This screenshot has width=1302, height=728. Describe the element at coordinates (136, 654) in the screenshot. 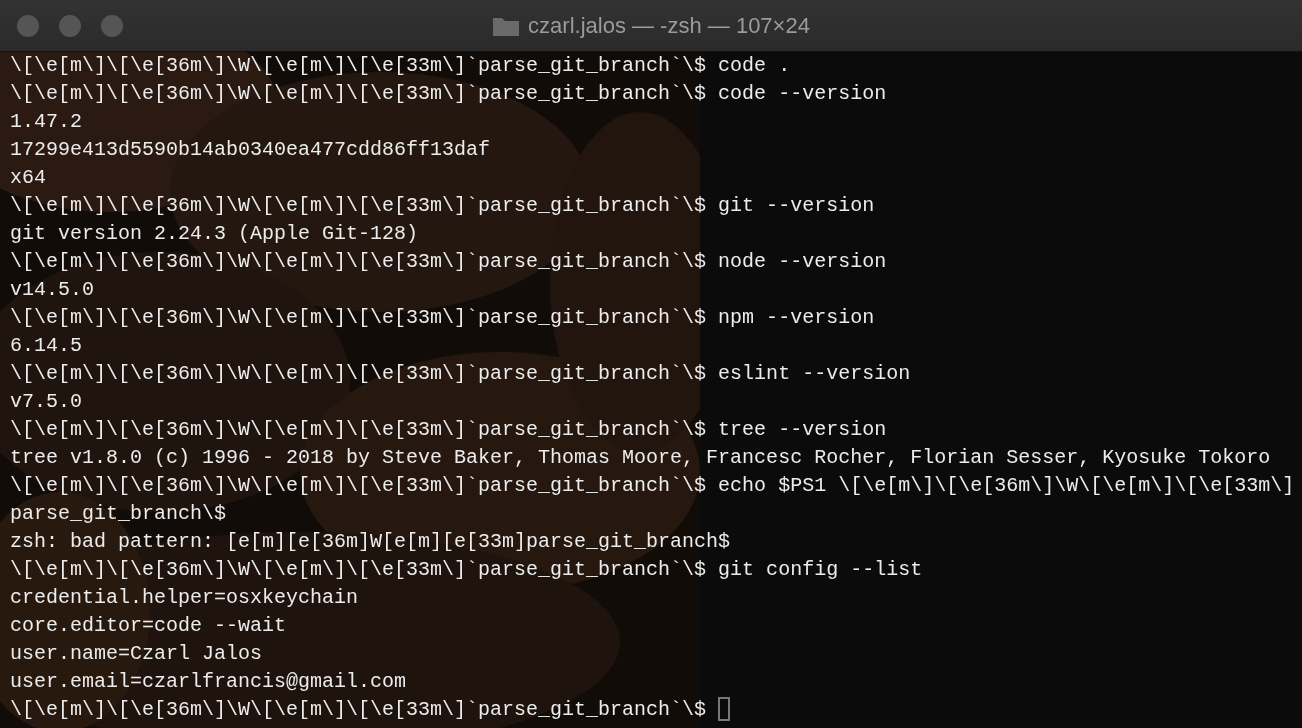

I see `output-line: user.name=Czarl Jalos` at that location.